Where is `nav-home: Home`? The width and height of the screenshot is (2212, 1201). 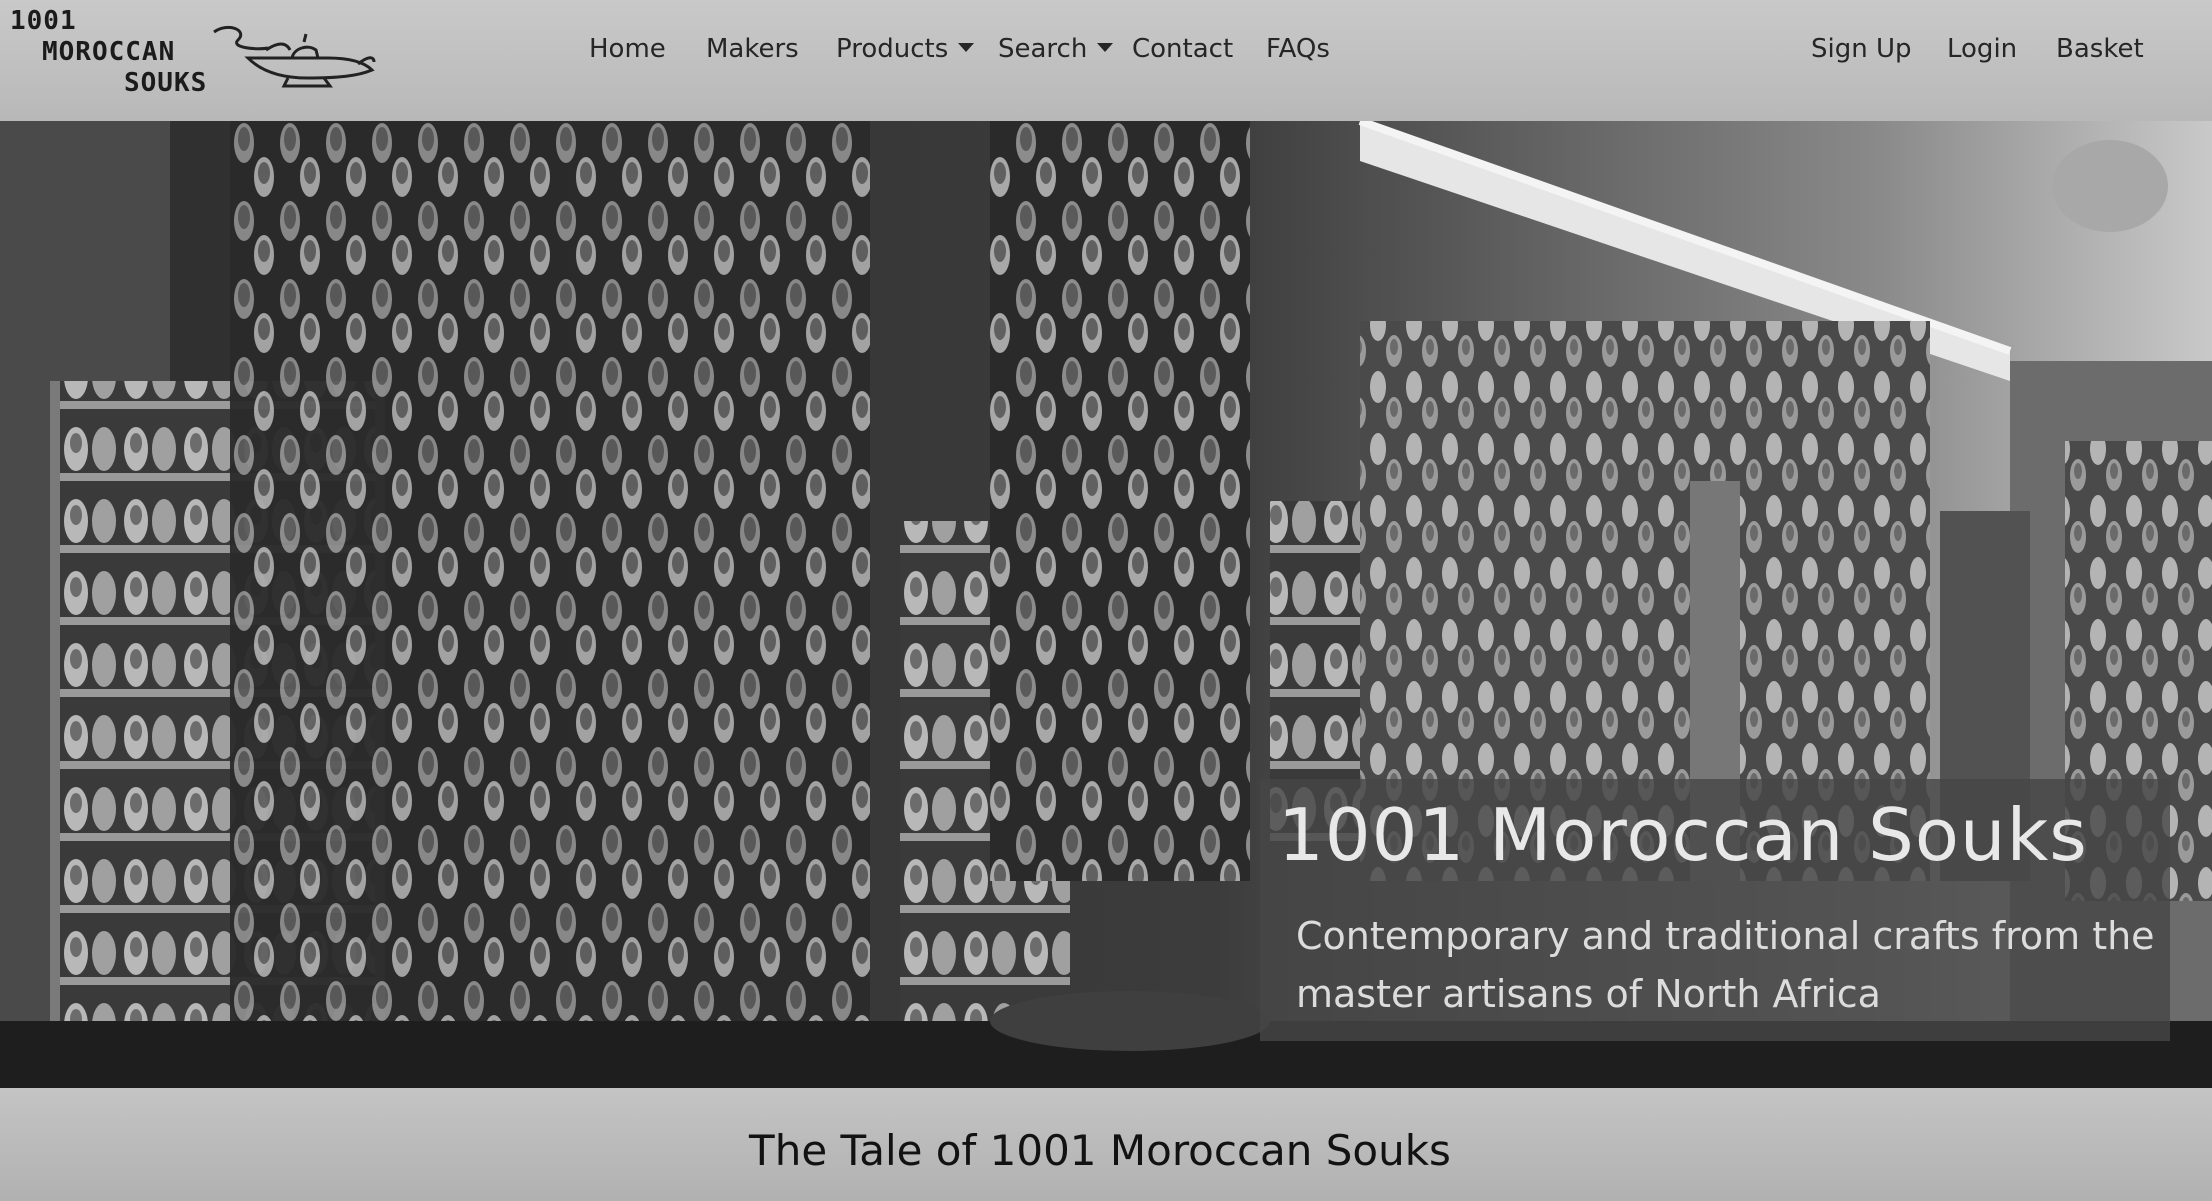
nav-home: Home is located at coordinates (627, 49).